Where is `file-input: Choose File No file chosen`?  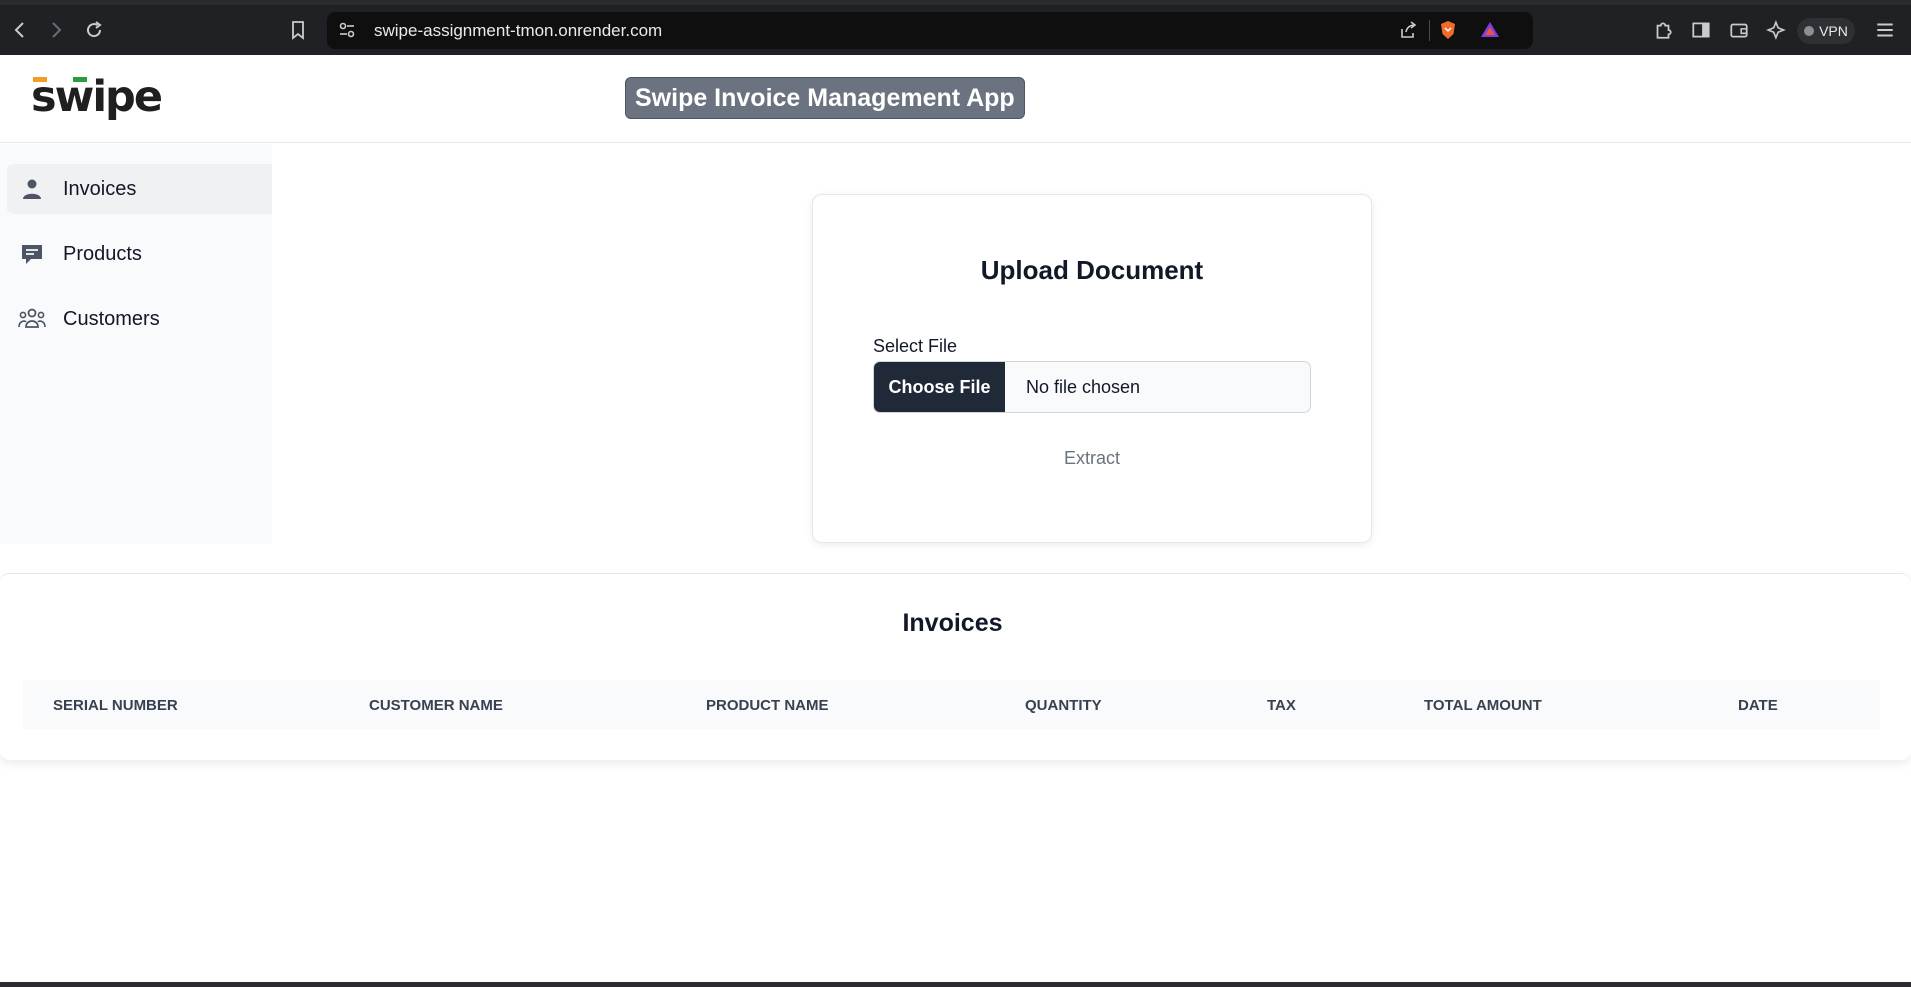 file-input: Choose File No file chosen is located at coordinates (1092, 387).